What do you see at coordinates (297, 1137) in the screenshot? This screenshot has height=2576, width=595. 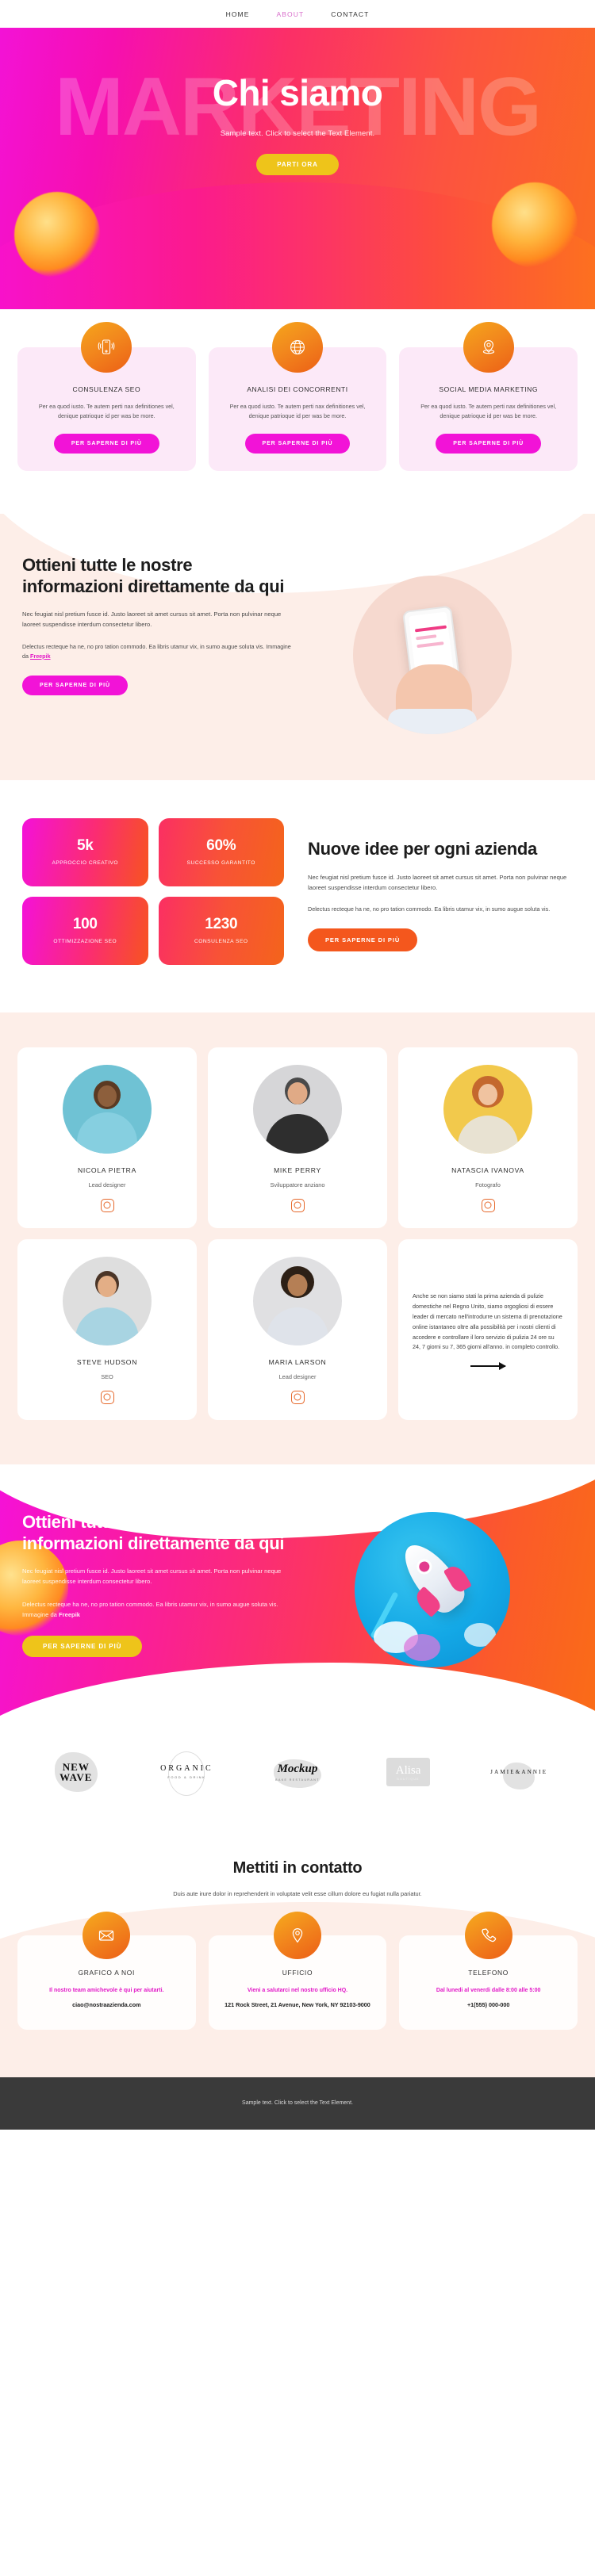 I see `team-member-card: MIKE PERRY Sviluppatore anziano` at bounding box center [297, 1137].